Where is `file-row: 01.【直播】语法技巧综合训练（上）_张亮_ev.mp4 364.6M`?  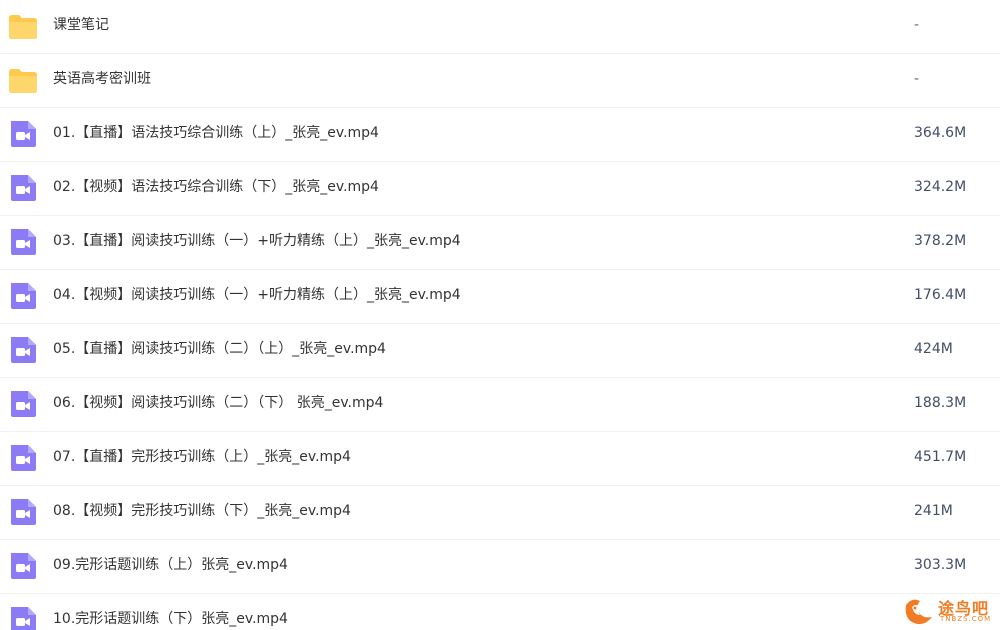 file-row: 01.【直播】语法技巧综合训练（上）_张亮_ev.mp4 364.6M is located at coordinates (500, 135).